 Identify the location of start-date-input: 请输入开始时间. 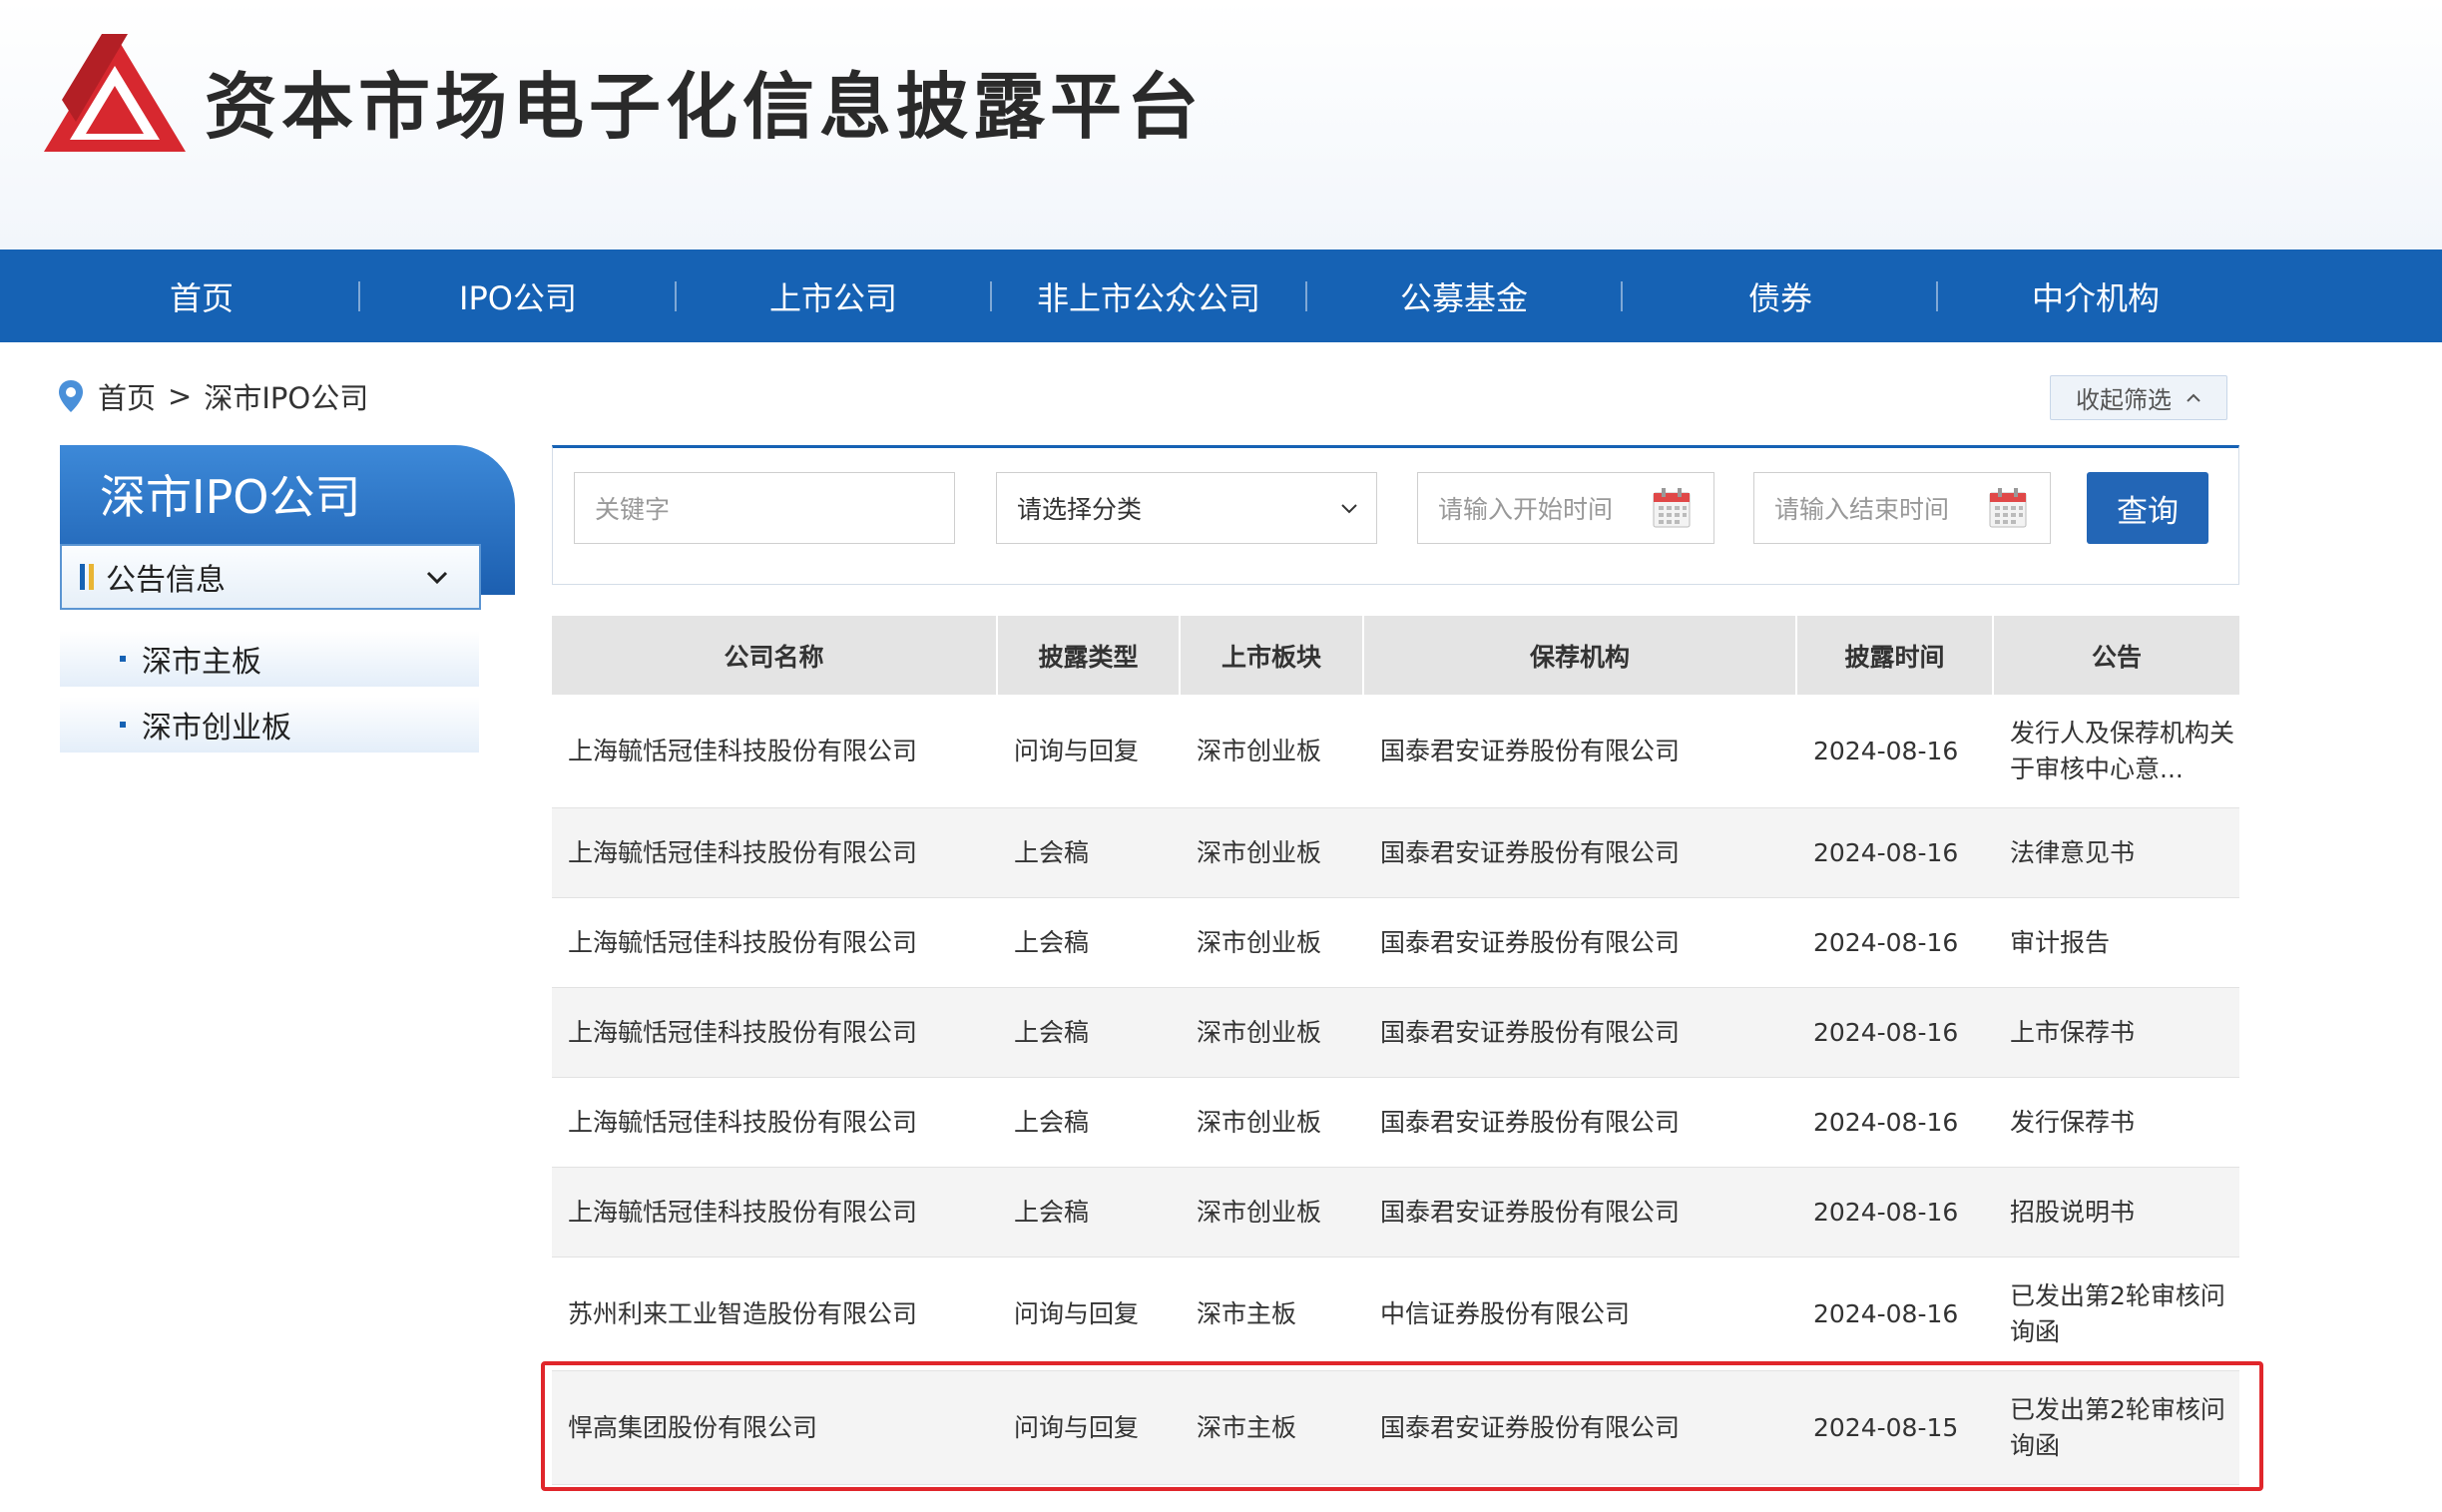
(1566, 508).